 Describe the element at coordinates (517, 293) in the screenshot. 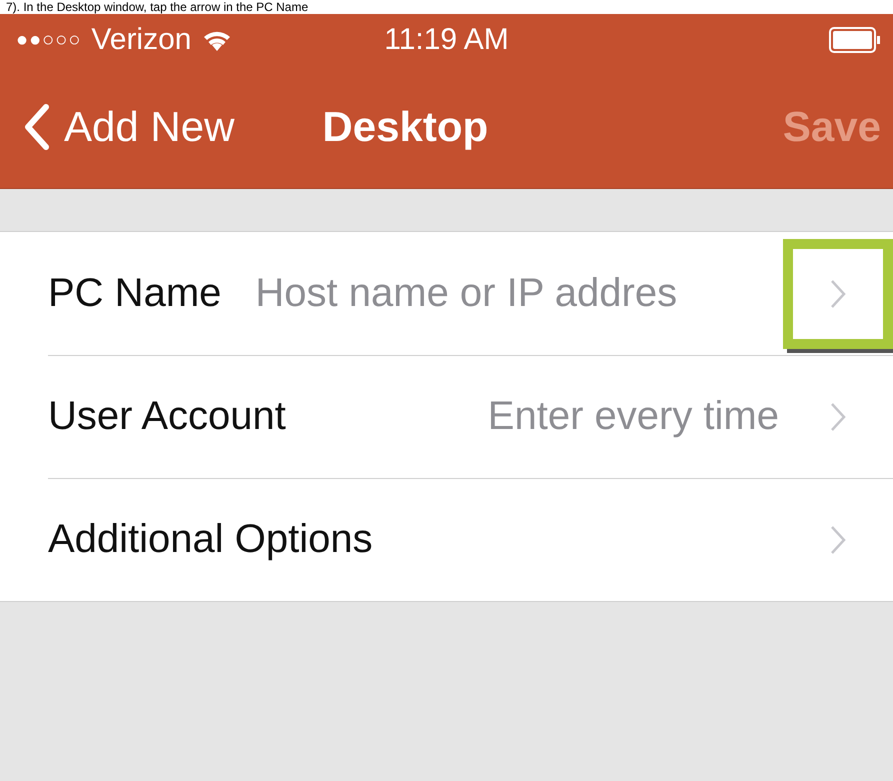

I see `host-input-field: Host name or IP addres` at that location.